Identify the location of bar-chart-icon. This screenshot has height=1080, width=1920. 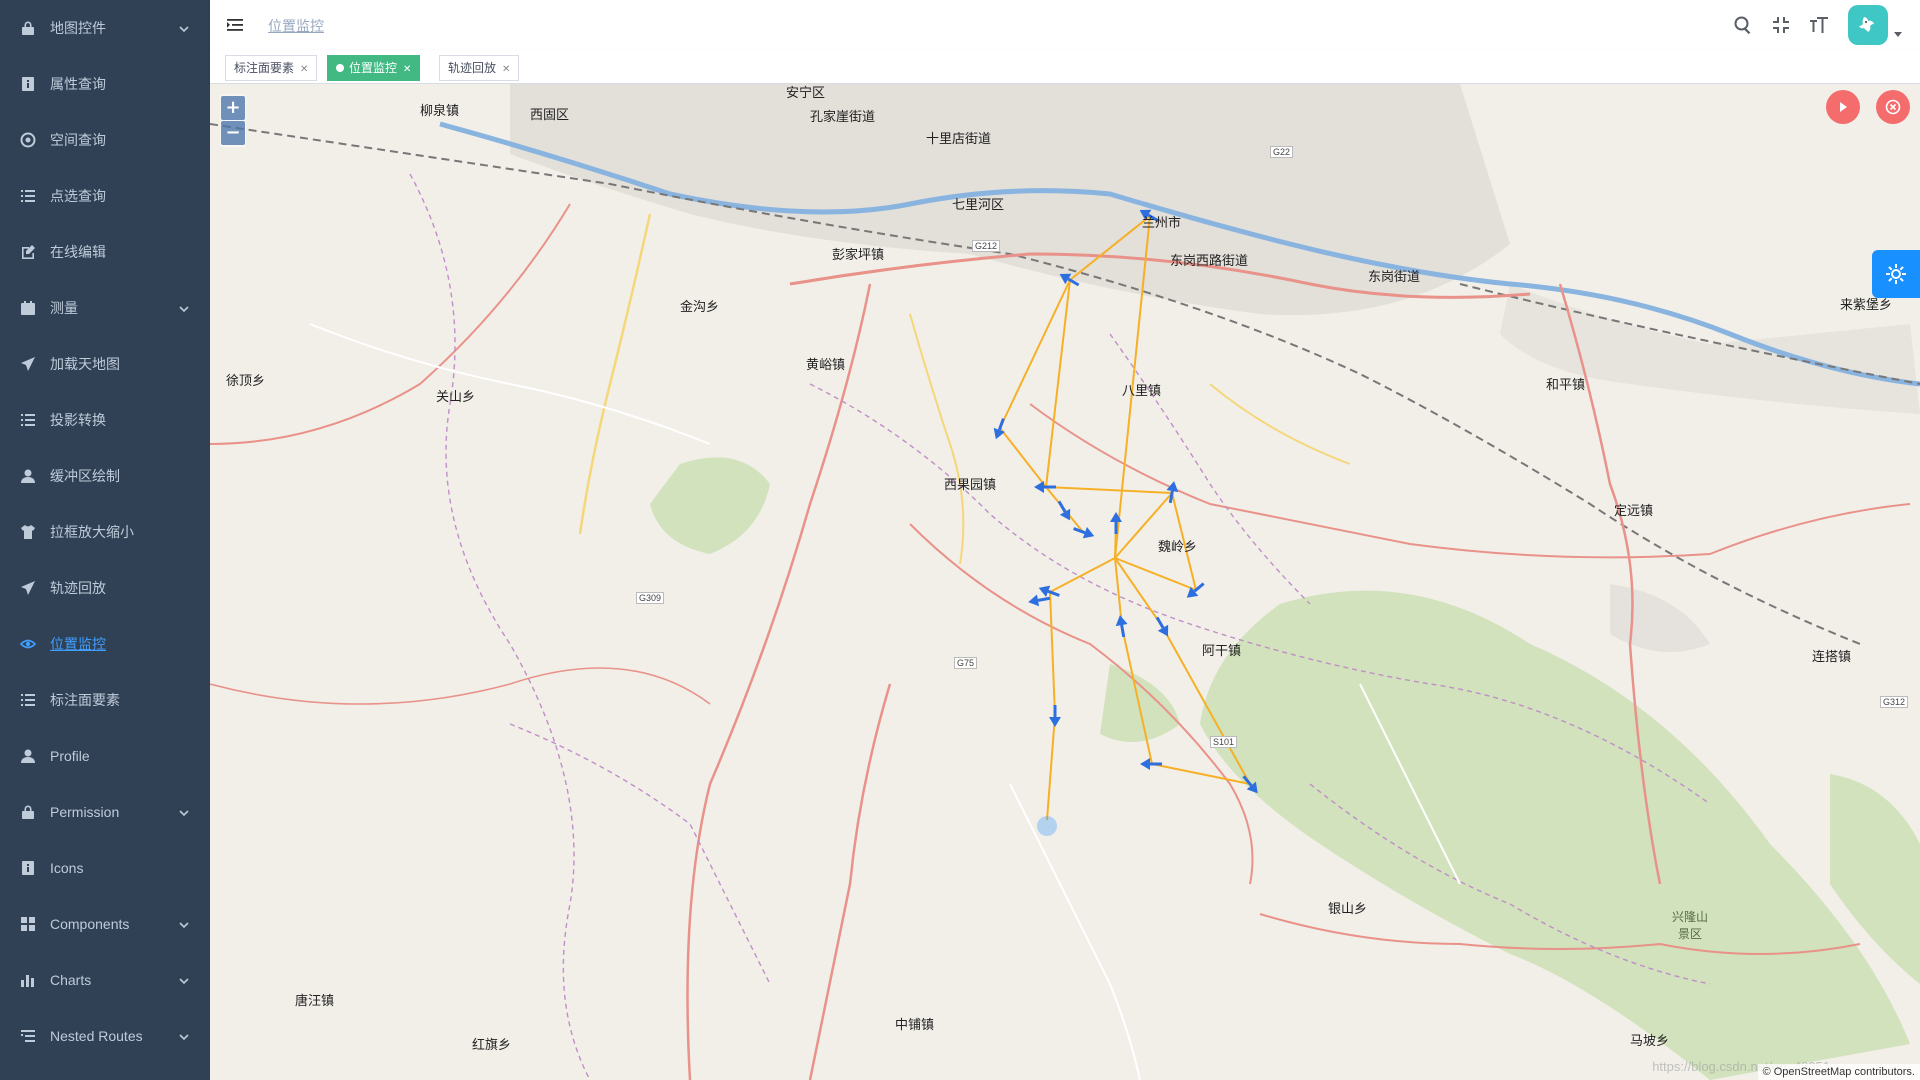
(28, 980).